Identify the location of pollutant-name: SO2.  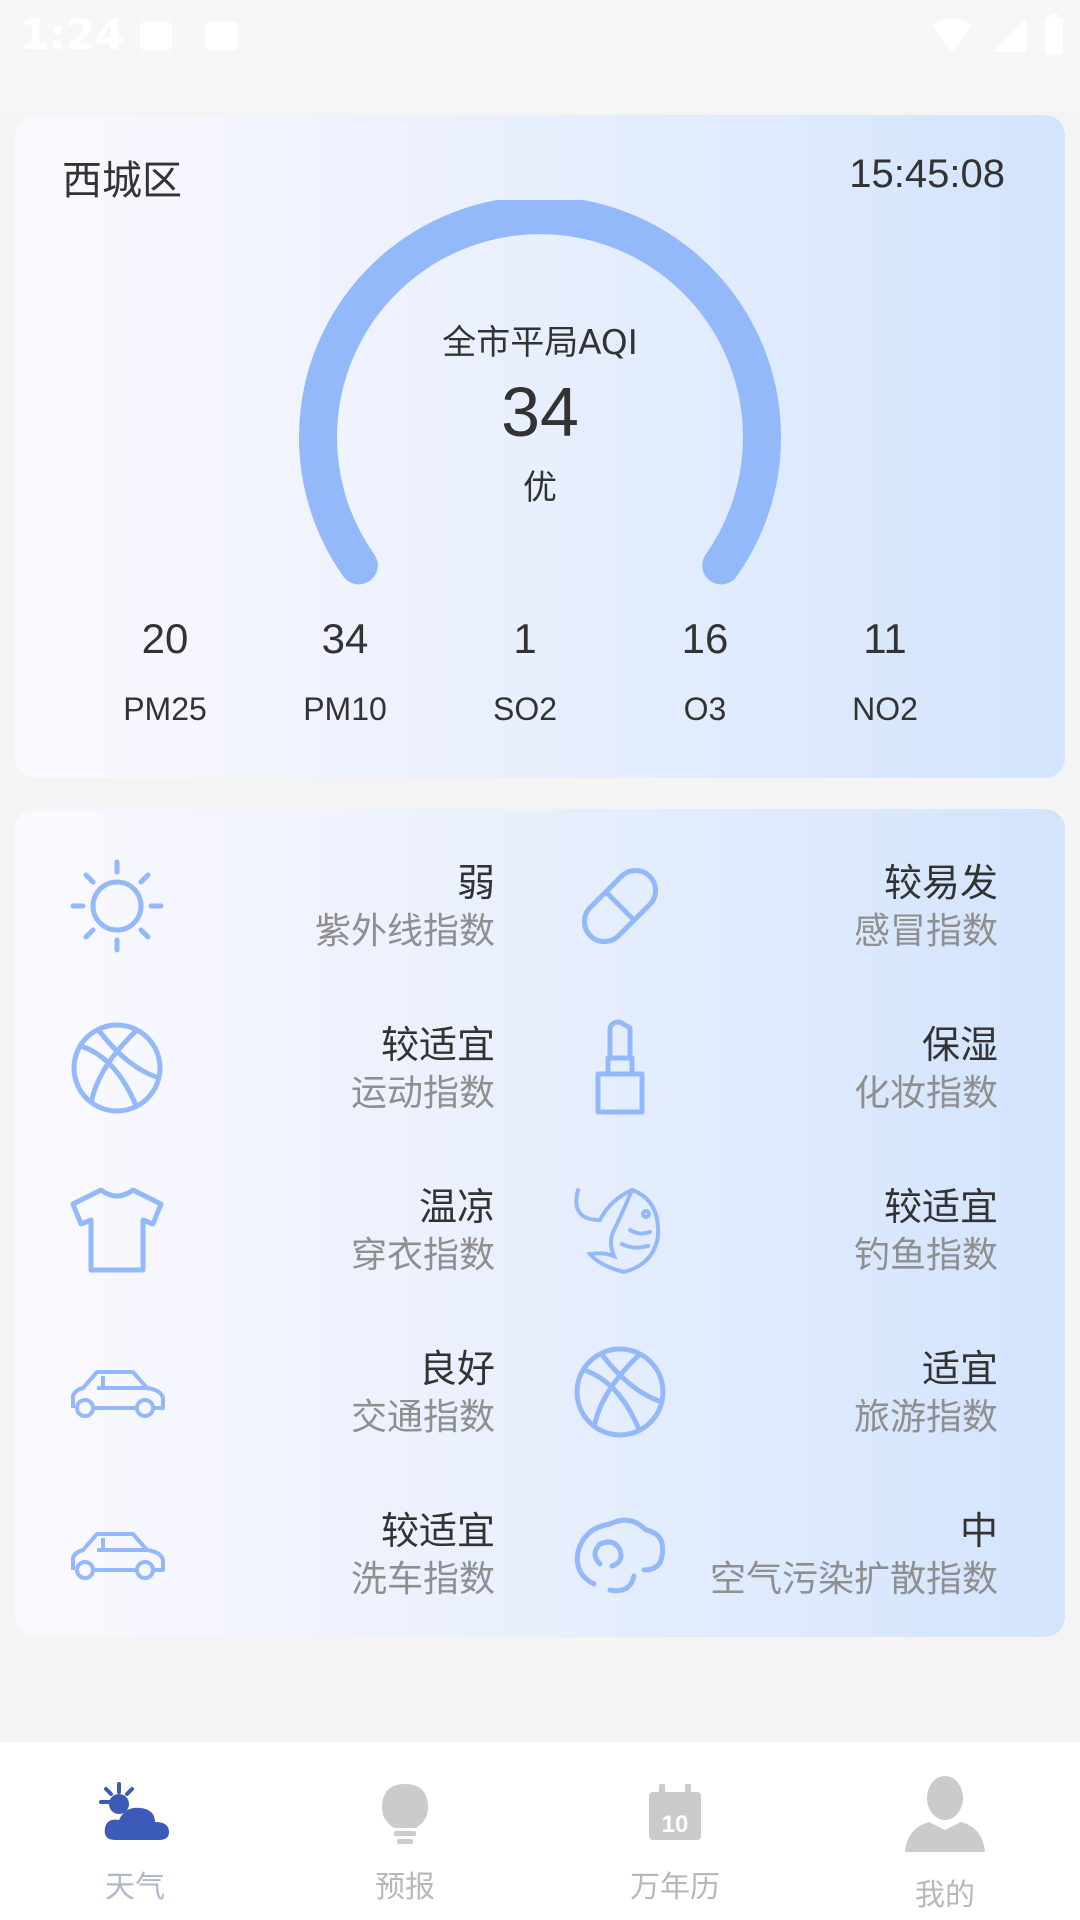
(525, 709).